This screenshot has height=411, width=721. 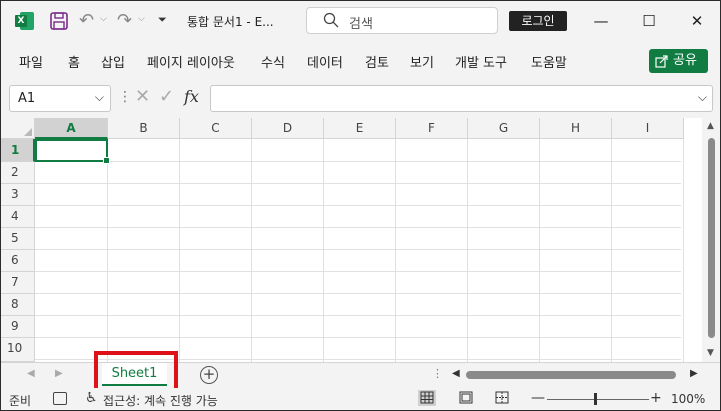 What do you see at coordinates (160, 400) in the screenshot?
I see `accessibility-status: 접근성: 계속 진행 가능` at bounding box center [160, 400].